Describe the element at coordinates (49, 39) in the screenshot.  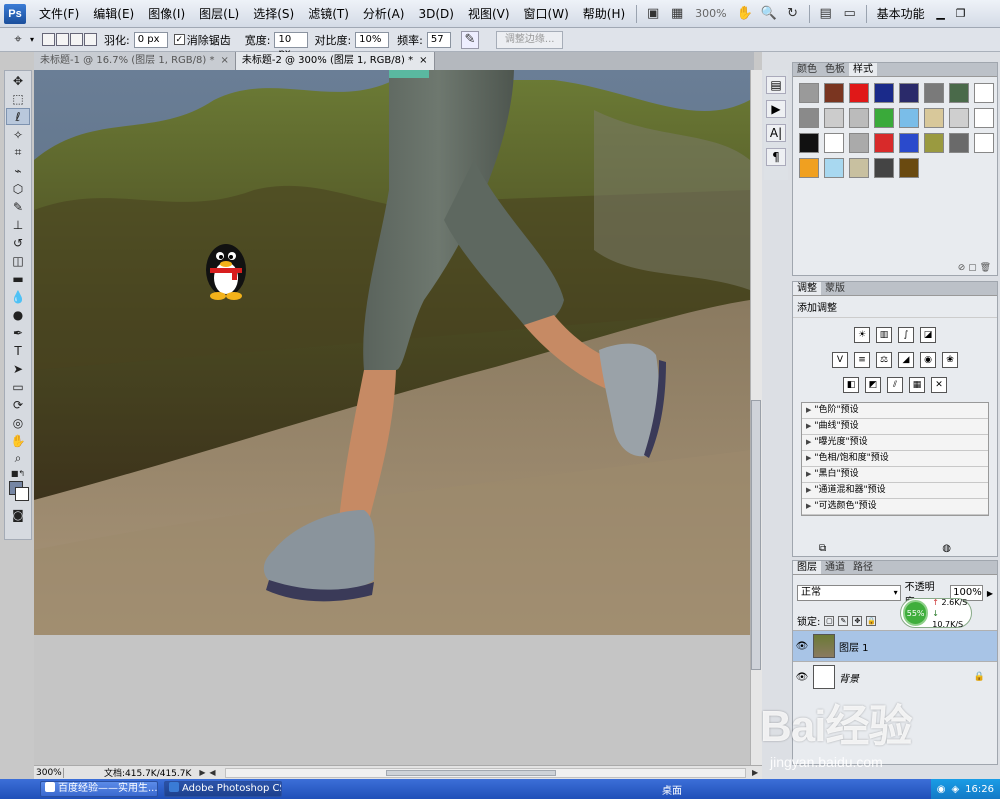
I see `new-selection-icon` at that location.